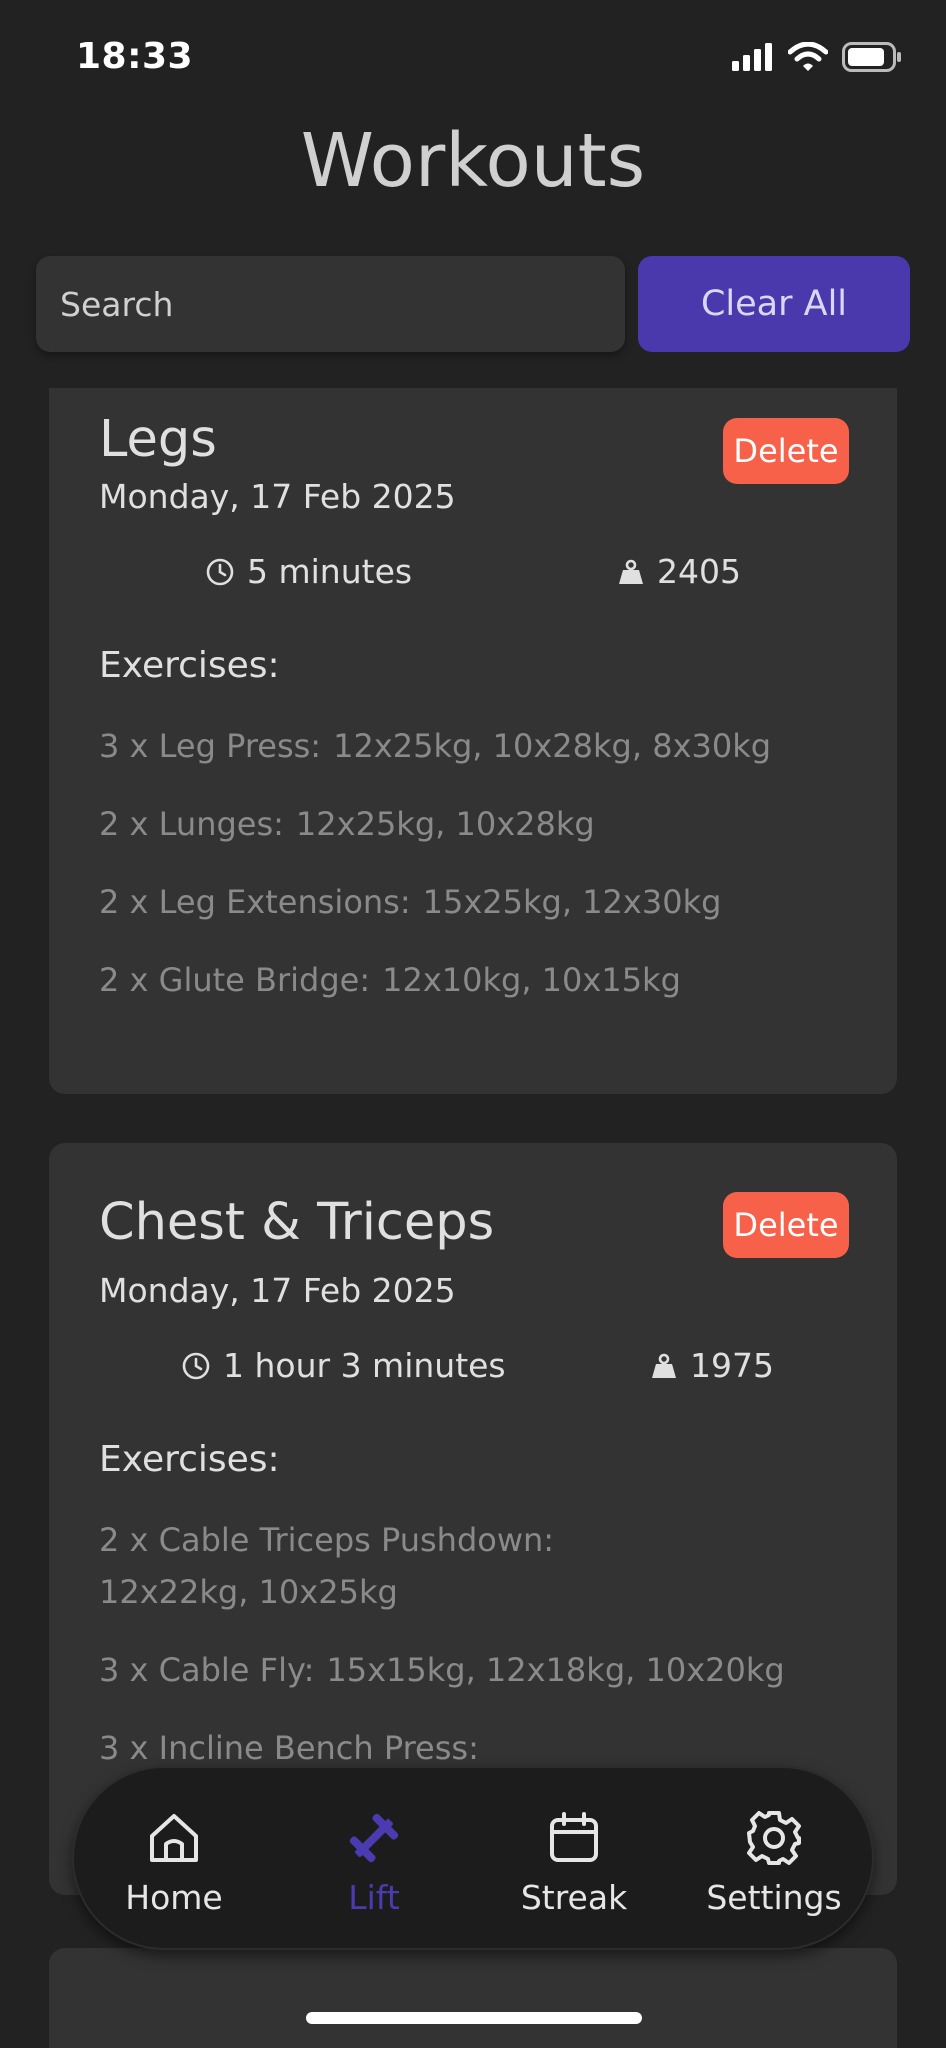 Image resolution: width=946 pixels, height=2048 pixels. Describe the element at coordinates (174, 1897) in the screenshot. I see `tab-label: Home` at that location.